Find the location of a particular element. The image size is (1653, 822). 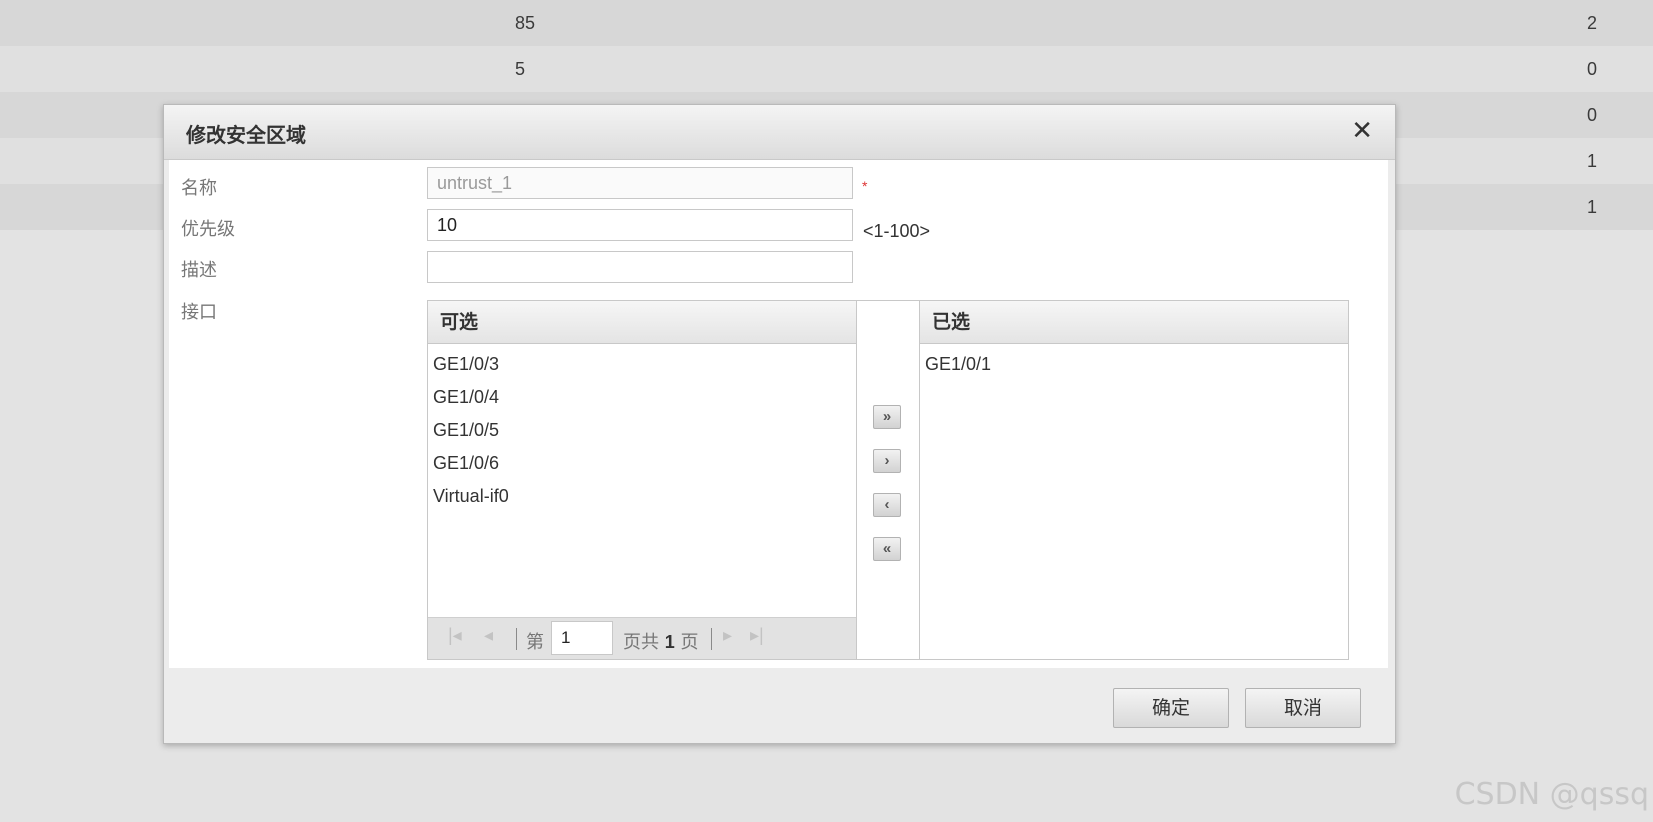

remove-button: ‹ is located at coordinates (887, 505).